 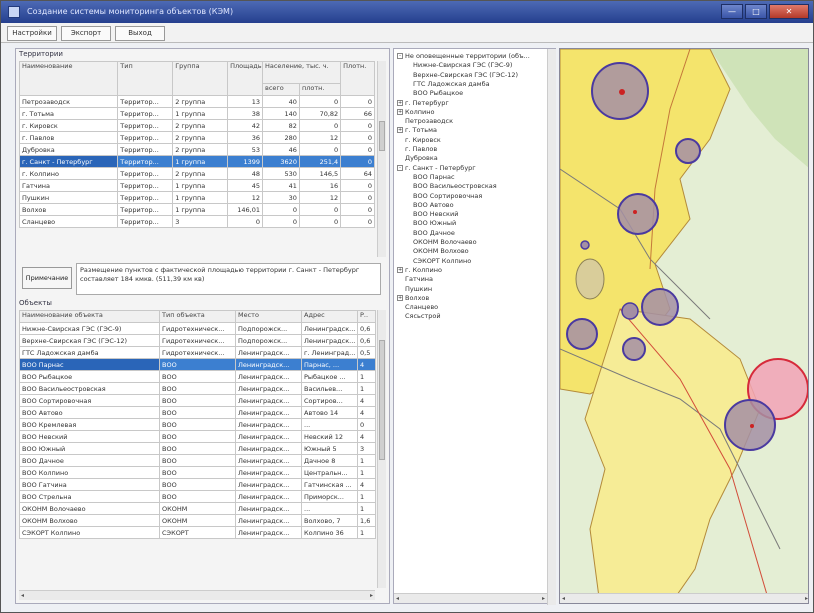 I want to click on col-header: Место, so click(x=268, y=316).